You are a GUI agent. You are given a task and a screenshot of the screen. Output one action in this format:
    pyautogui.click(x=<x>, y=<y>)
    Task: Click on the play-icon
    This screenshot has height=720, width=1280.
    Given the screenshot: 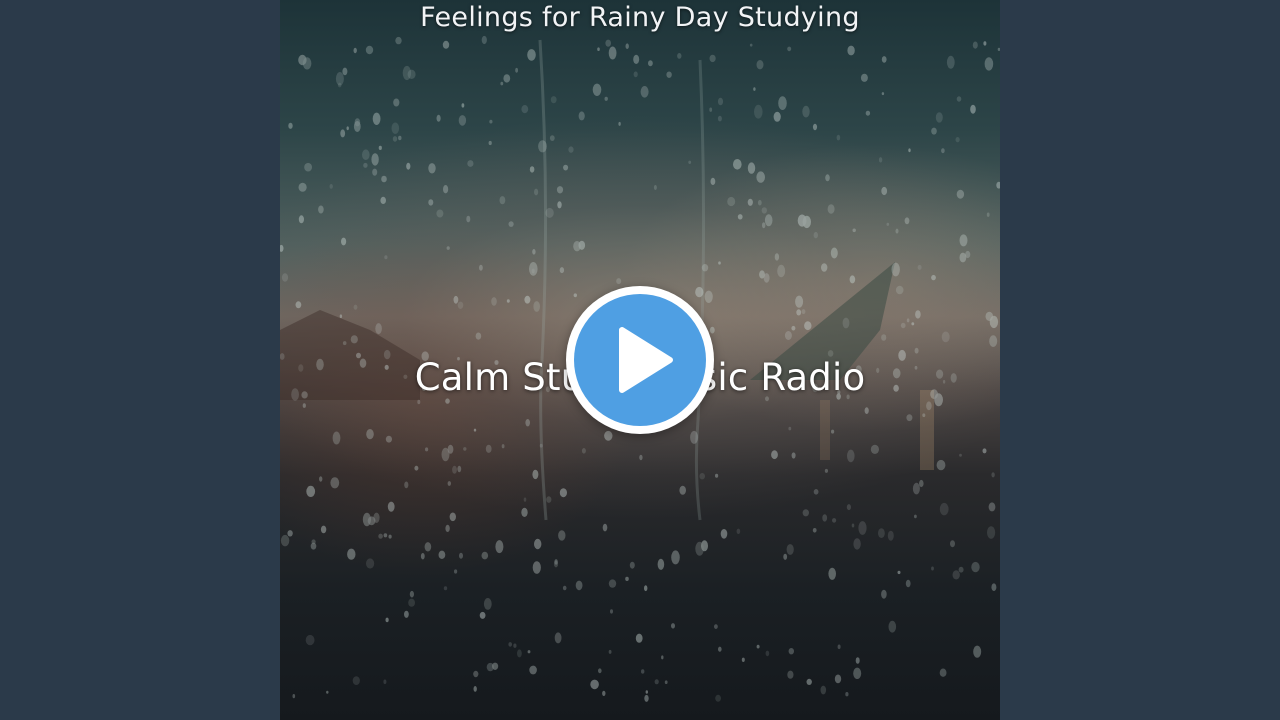 What is the action you would take?
    pyautogui.click(x=646, y=360)
    